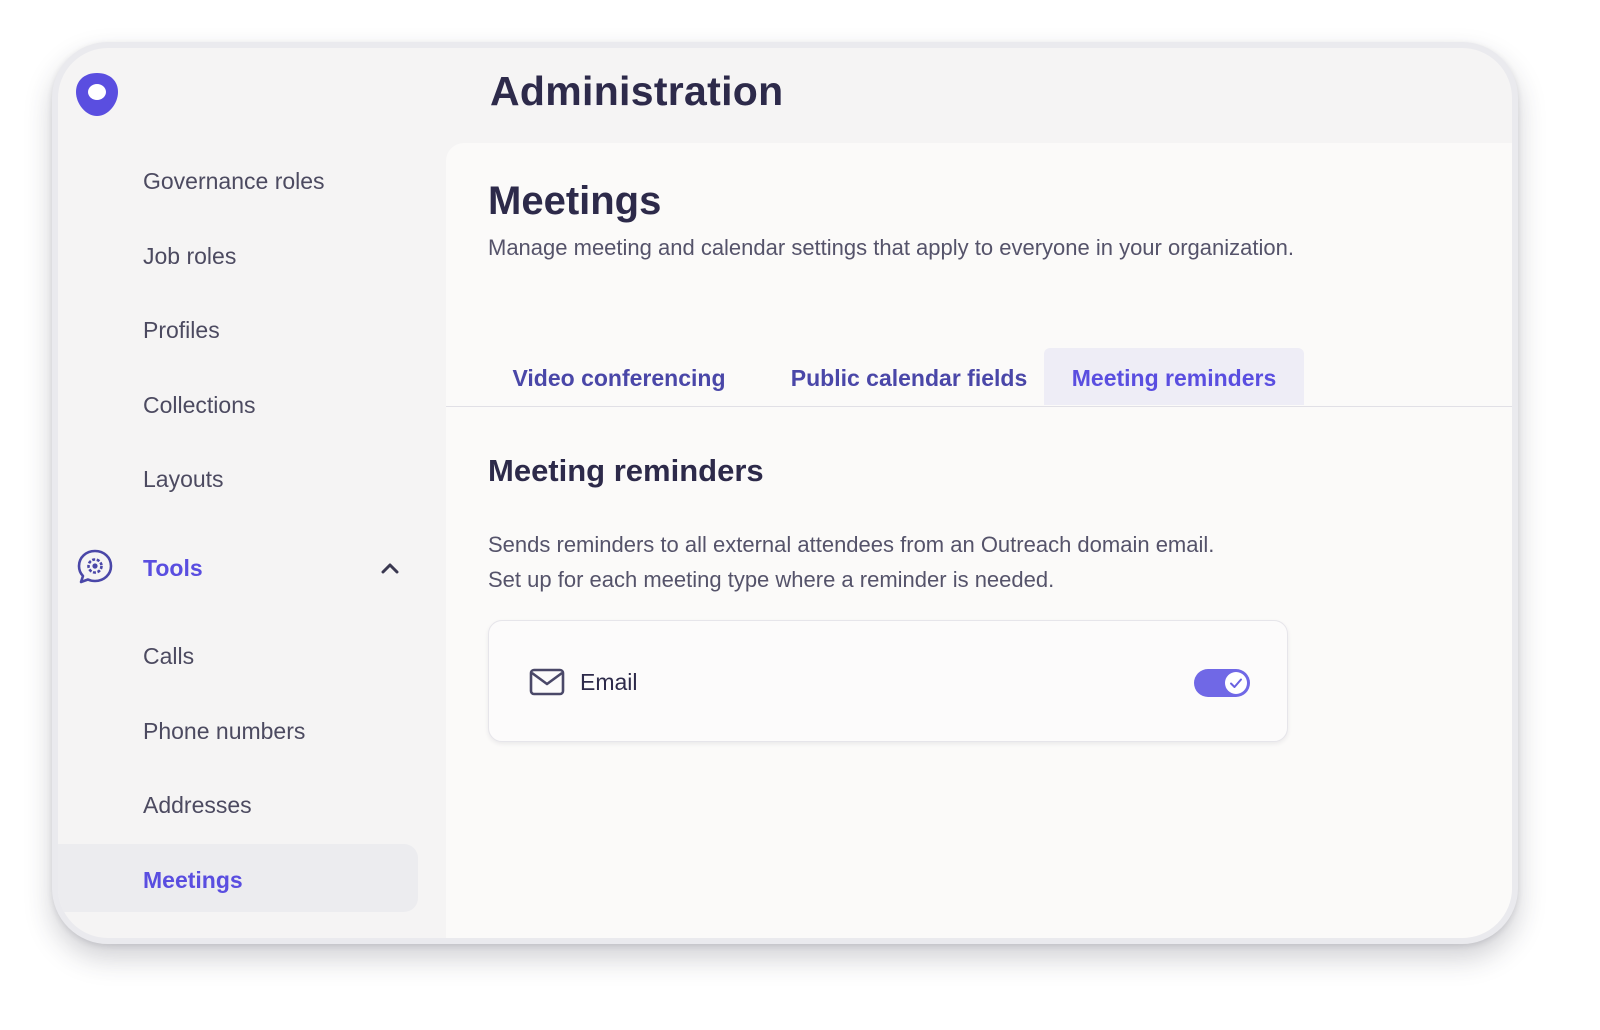 This screenshot has width=1600, height=1030. Describe the element at coordinates (547, 682) in the screenshot. I see `mail-icon` at that location.